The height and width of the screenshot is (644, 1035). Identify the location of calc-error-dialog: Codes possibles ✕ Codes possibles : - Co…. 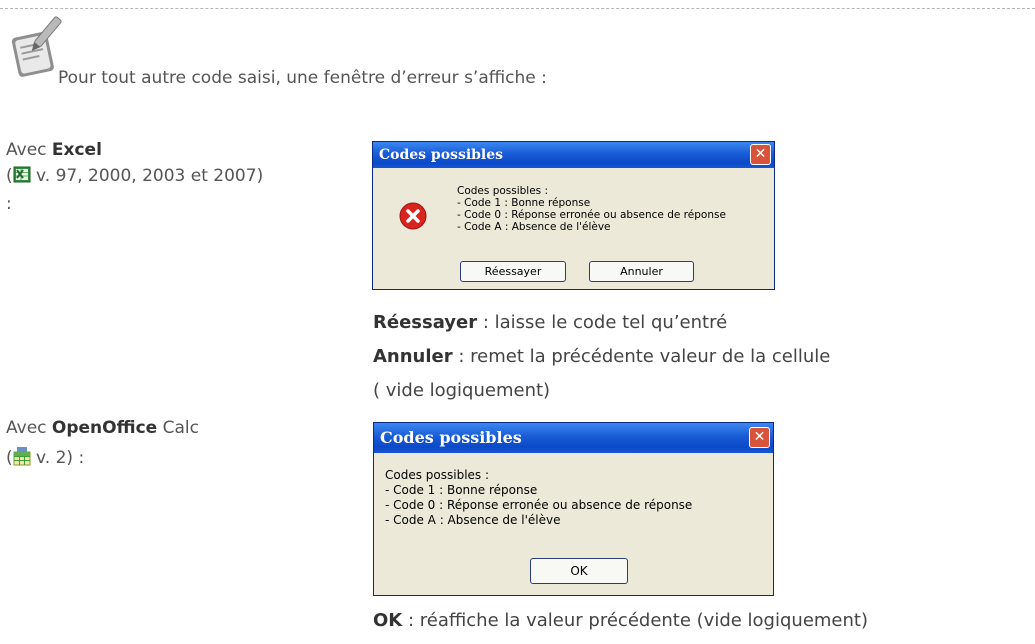
(573, 509).